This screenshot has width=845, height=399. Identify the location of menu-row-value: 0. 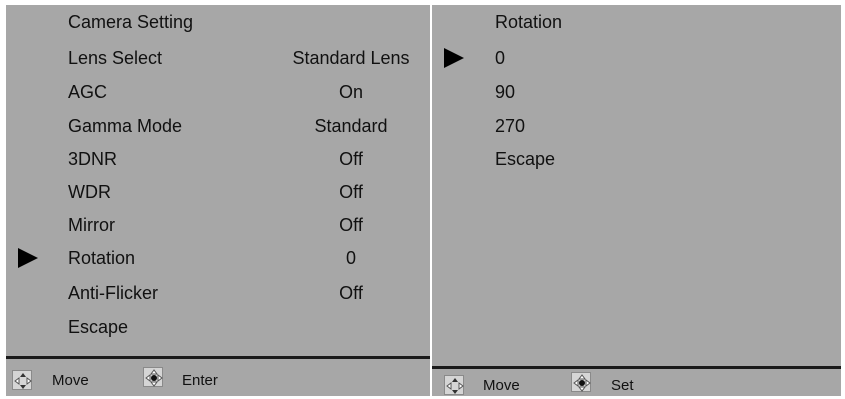
(350, 258).